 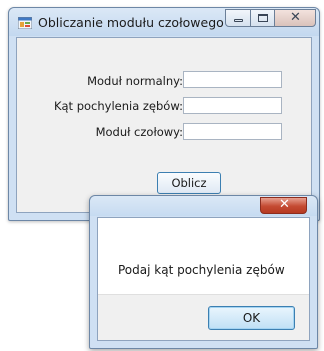 I want to click on main-titlebar: Obliczanie modułu czołowego ✕, so click(x=164, y=22).